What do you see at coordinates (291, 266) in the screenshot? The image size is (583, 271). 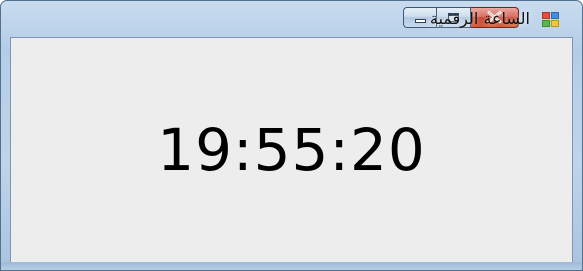 I see `window-bottom-border` at bounding box center [291, 266].